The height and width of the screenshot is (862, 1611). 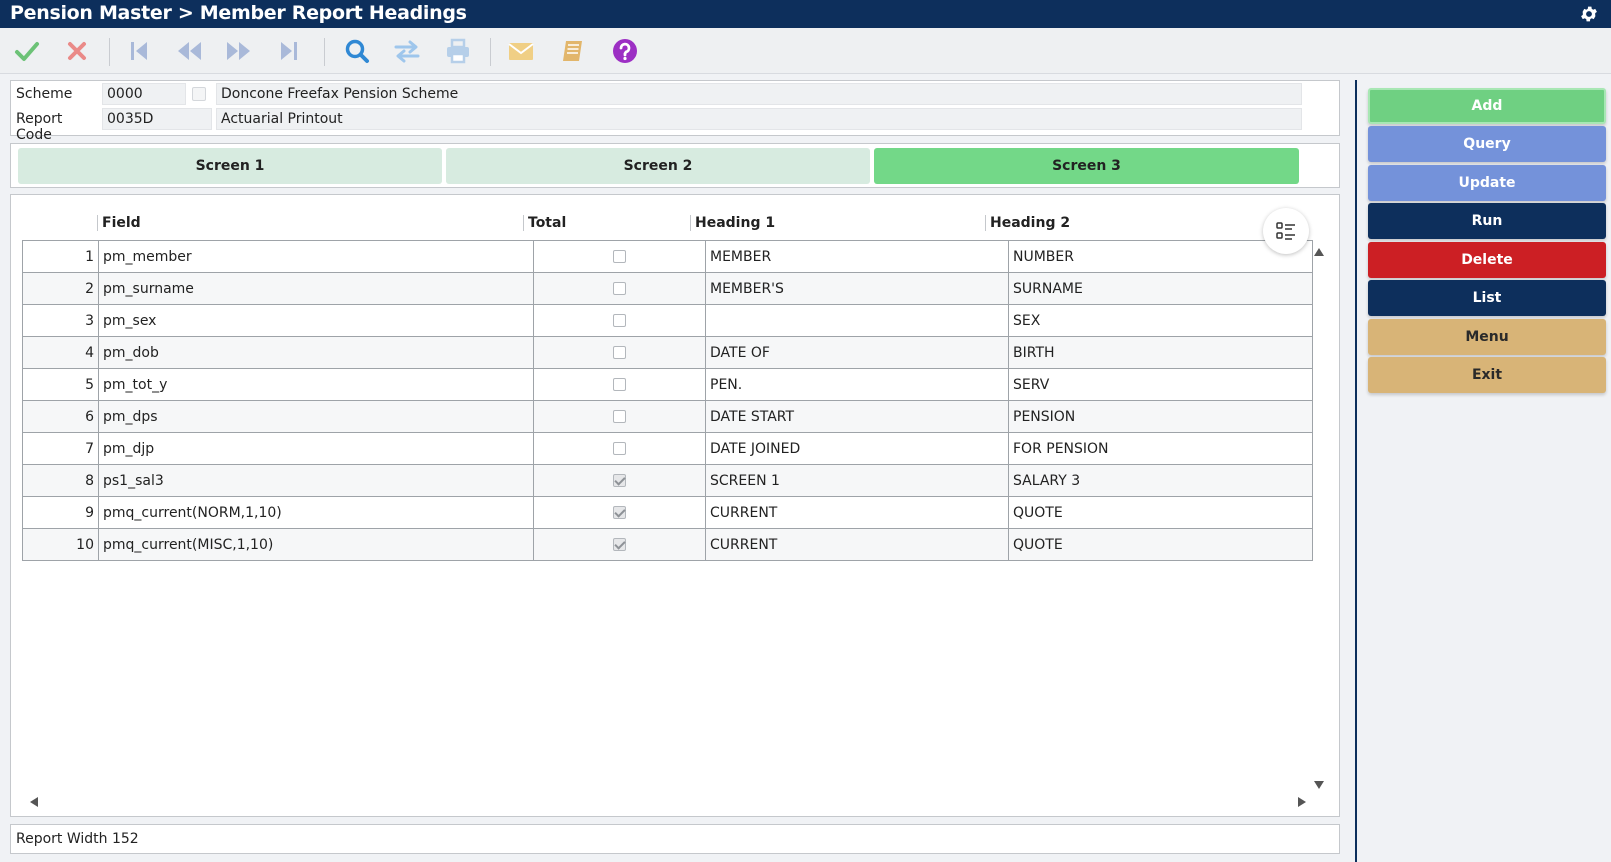 I want to click on email-icon, so click(x=521, y=51).